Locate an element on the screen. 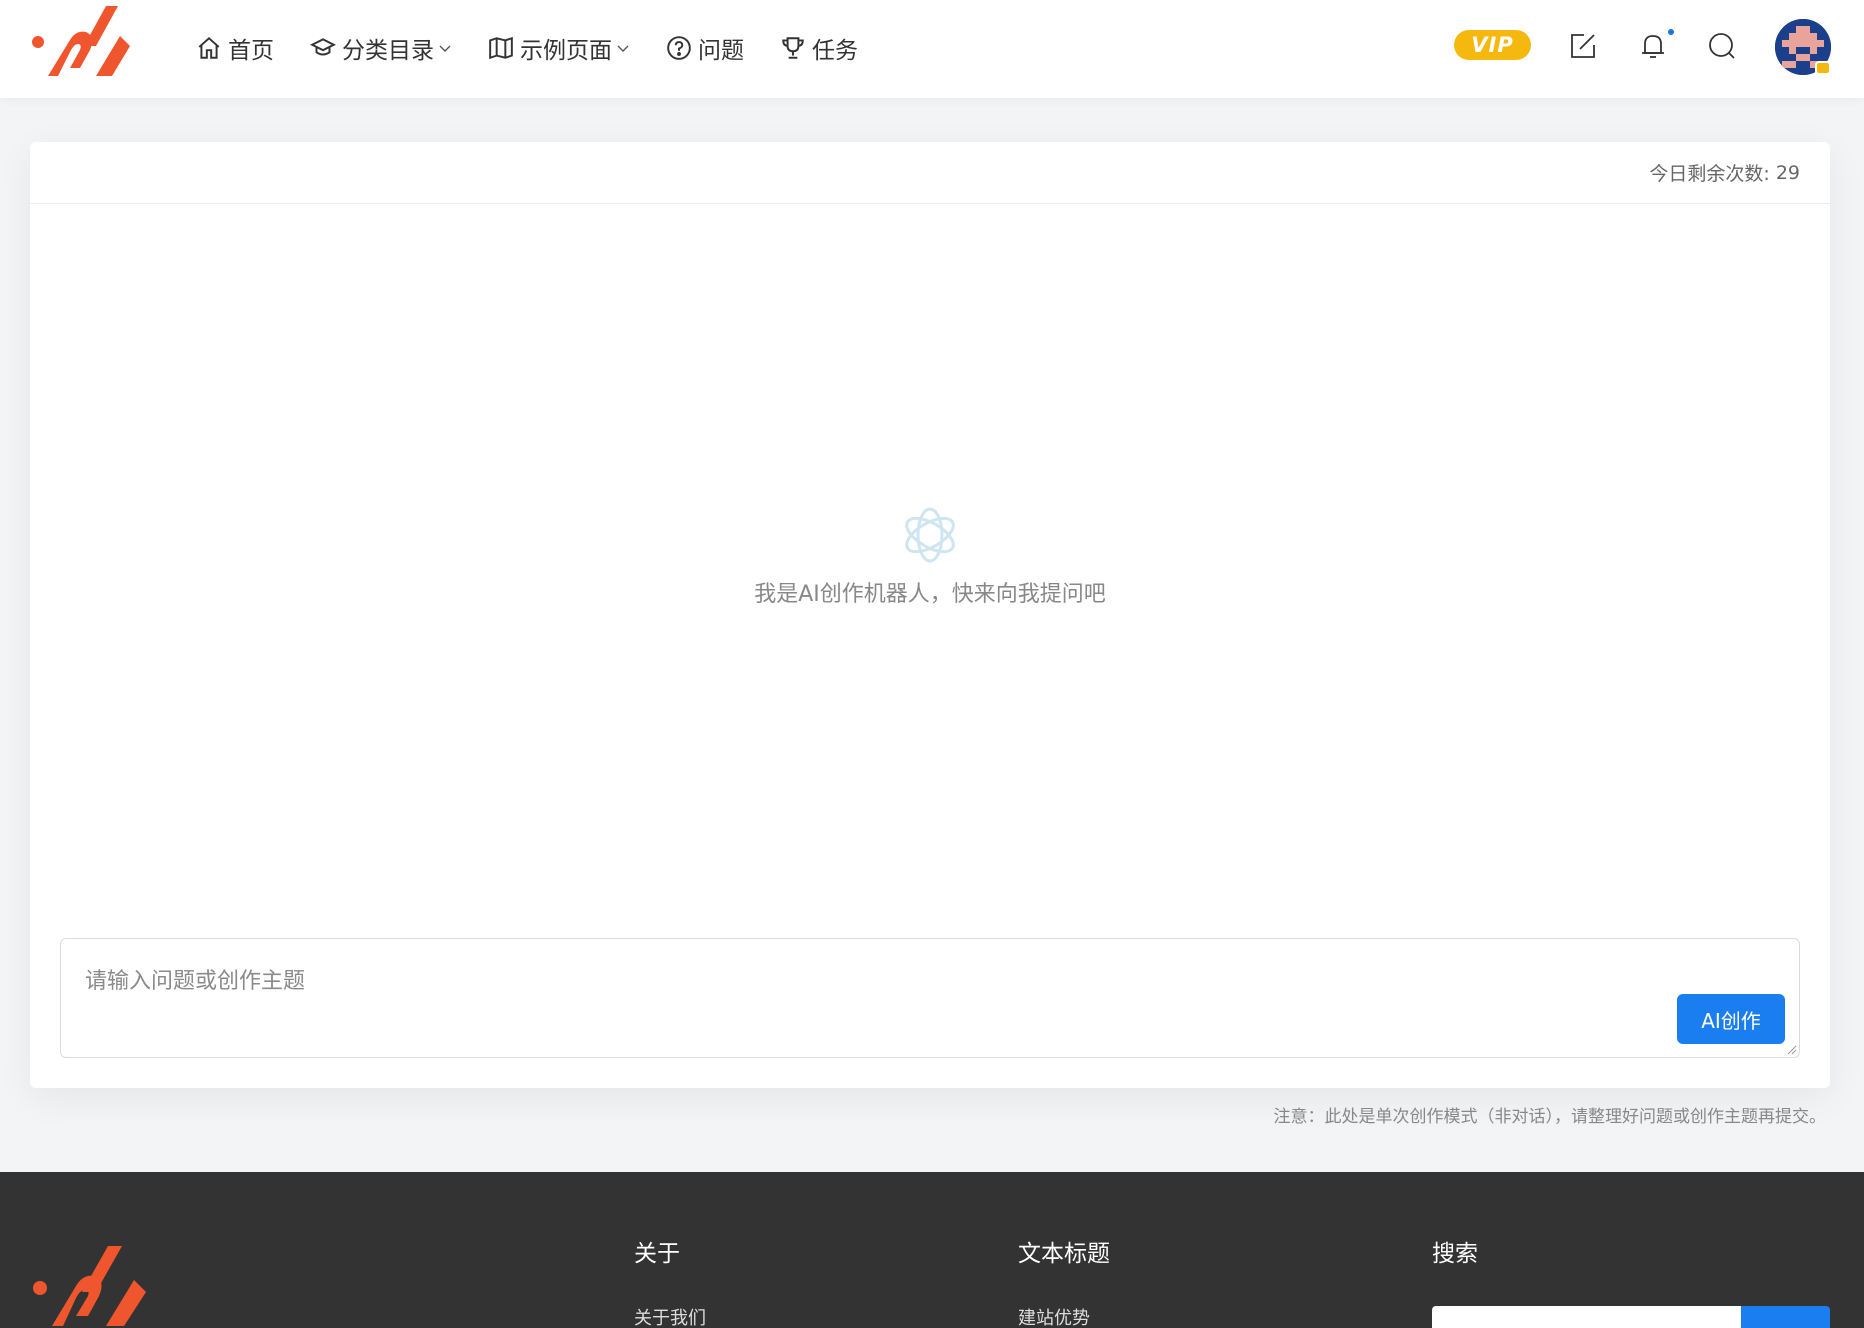  usage-bar: 今日剩余次数: 29 is located at coordinates (930, 173).